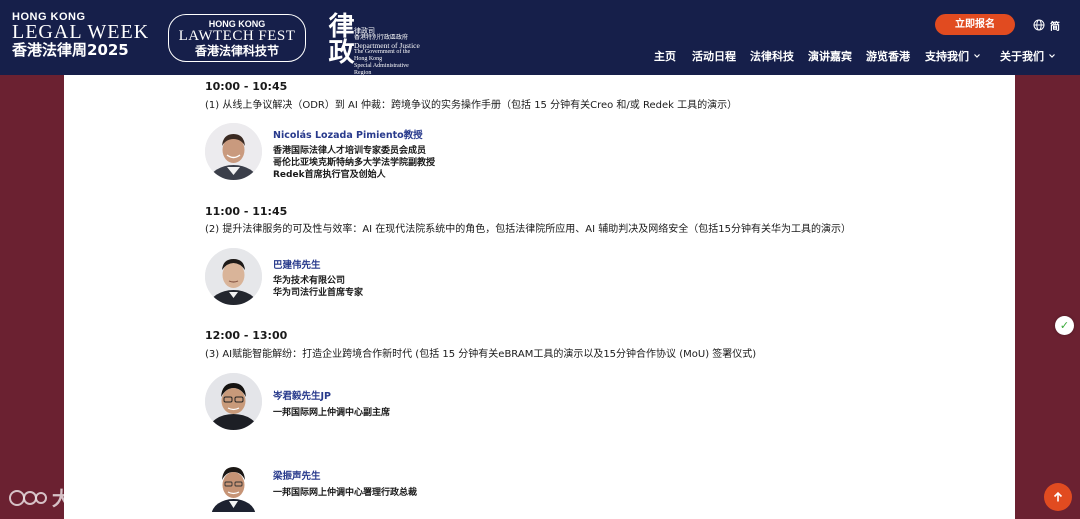  I want to click on nav-item-schedule: 活动日程, so click(714, 56).